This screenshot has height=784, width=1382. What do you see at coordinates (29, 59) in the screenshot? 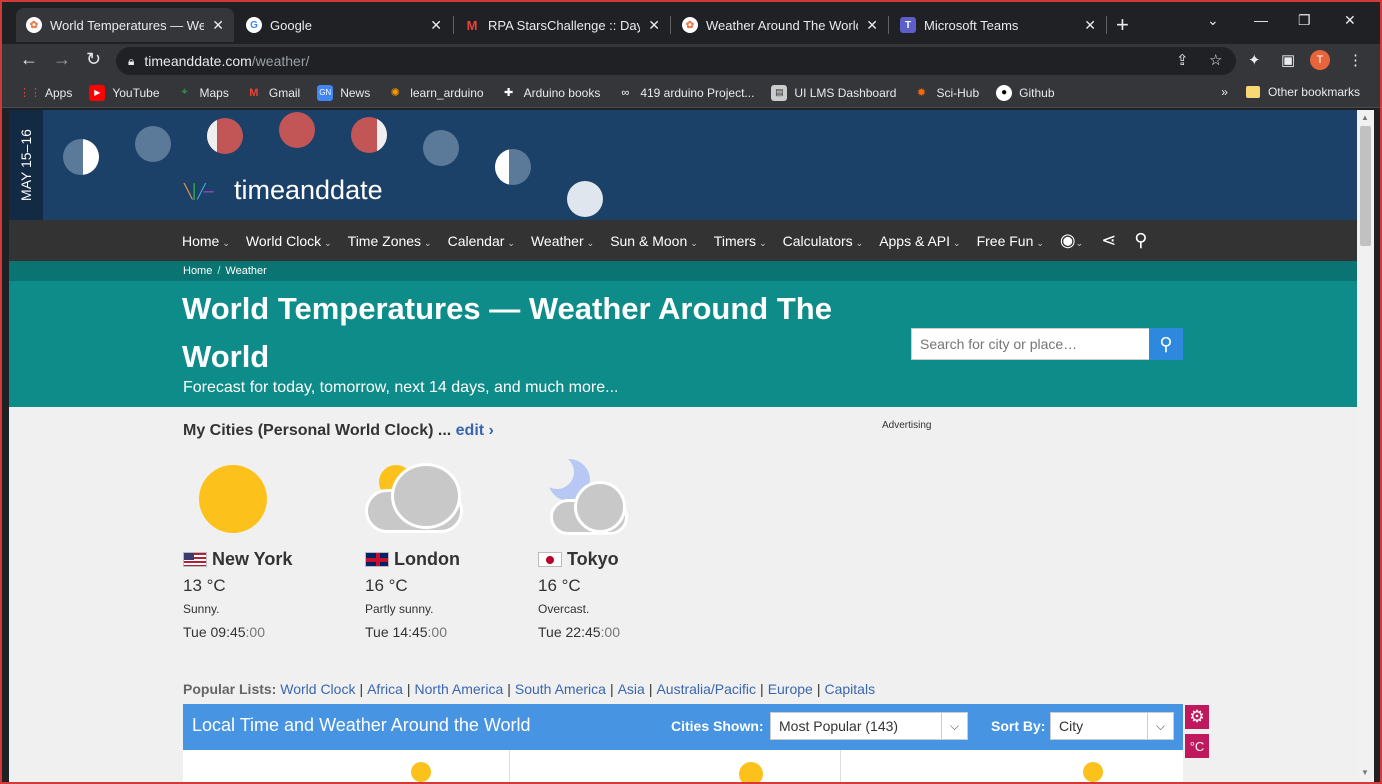
I see `back-button: ←` at bounding box center [29, 59].